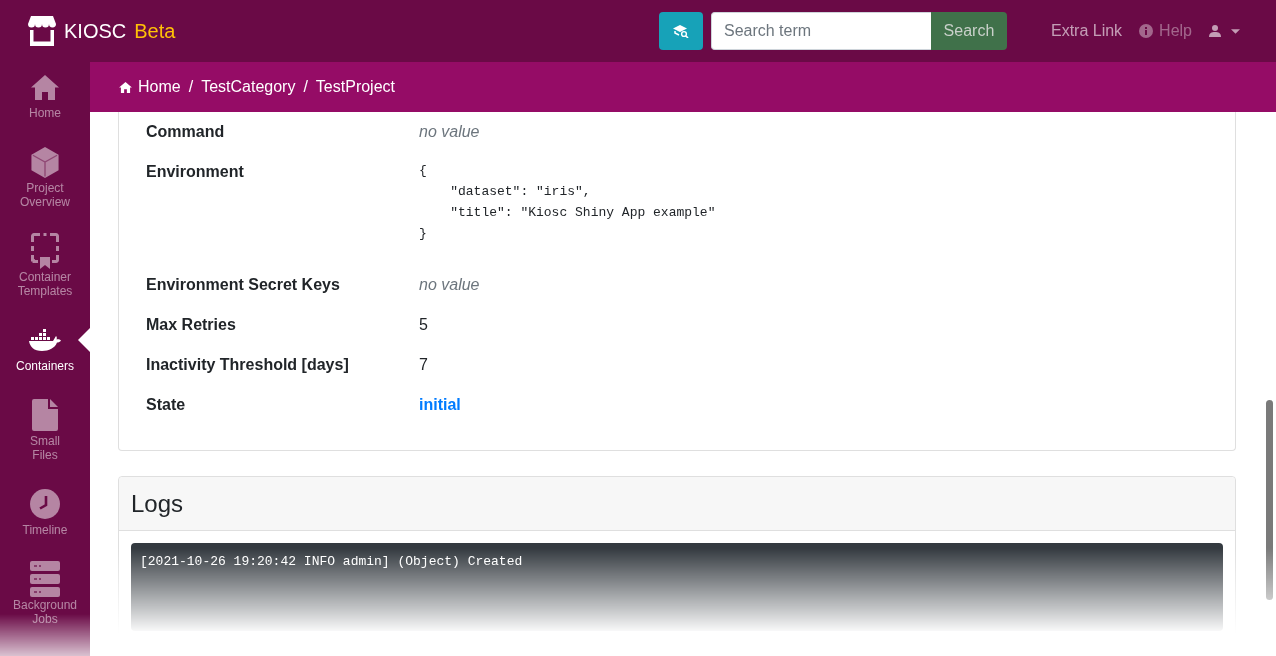  I want to click on breadcrumb-link: TestCategory, so click(248, 87).